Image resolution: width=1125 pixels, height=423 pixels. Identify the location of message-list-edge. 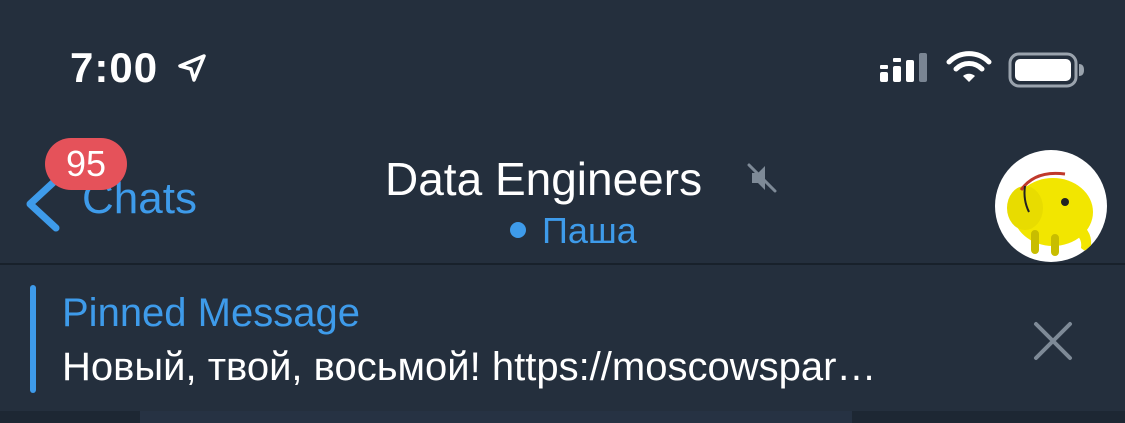
(562, 417).